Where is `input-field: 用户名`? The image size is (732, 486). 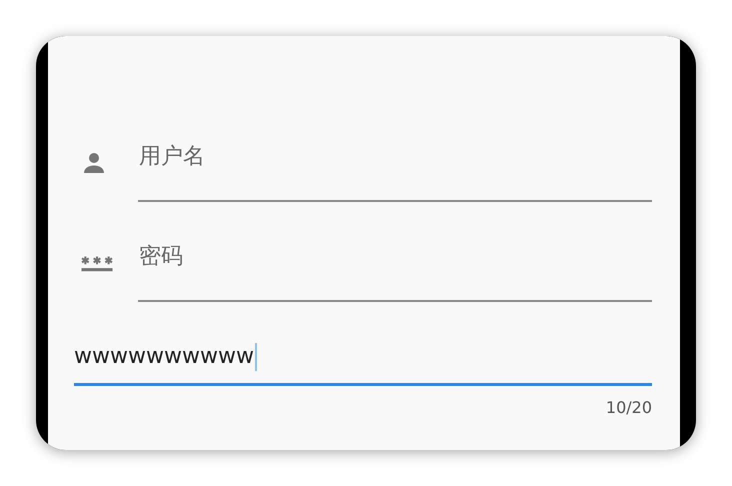
input-field: 用户名 is located at coordinates (395, 169).